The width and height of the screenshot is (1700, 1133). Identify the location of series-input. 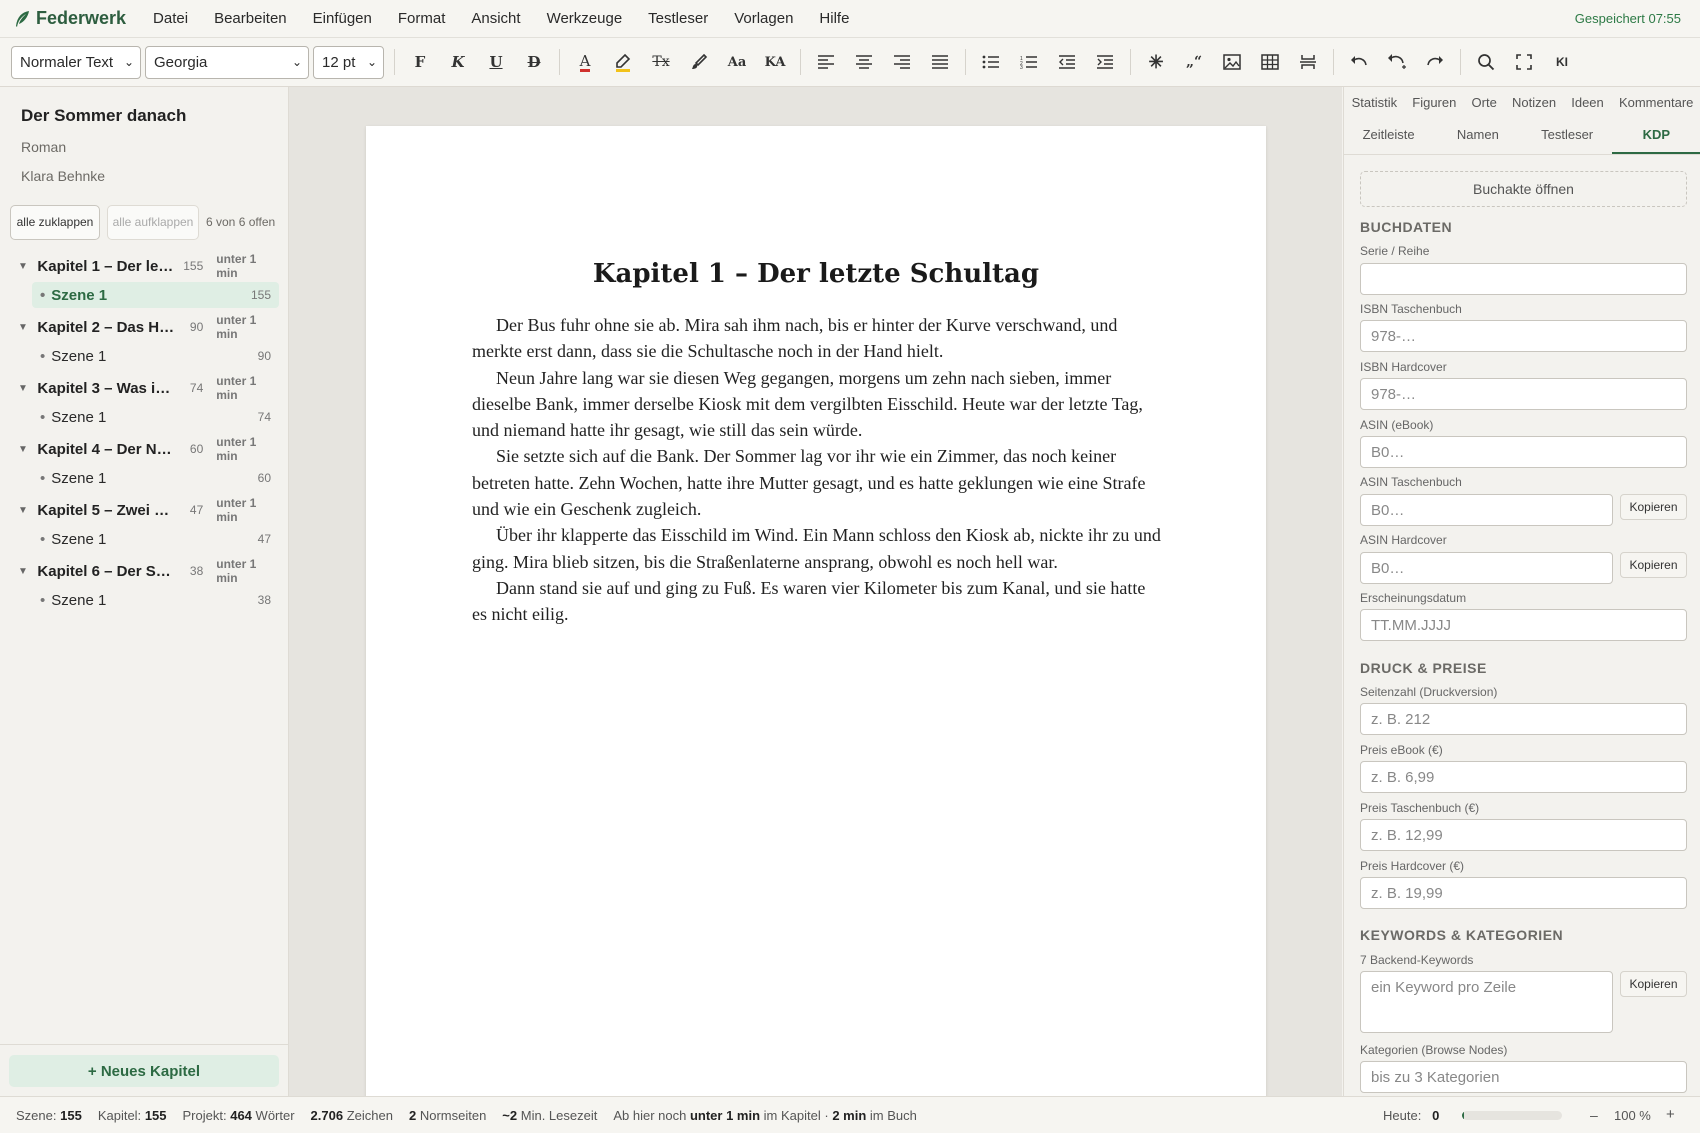
(1523, 279).